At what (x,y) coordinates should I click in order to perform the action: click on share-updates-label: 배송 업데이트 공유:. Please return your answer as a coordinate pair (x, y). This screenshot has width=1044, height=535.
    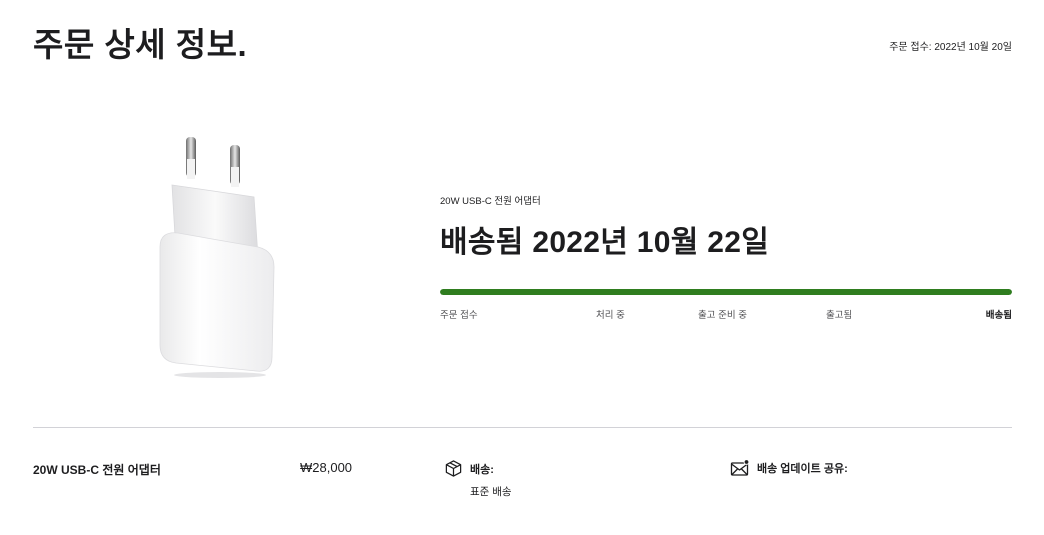
    Looking at the image, I should click on (802, 468).